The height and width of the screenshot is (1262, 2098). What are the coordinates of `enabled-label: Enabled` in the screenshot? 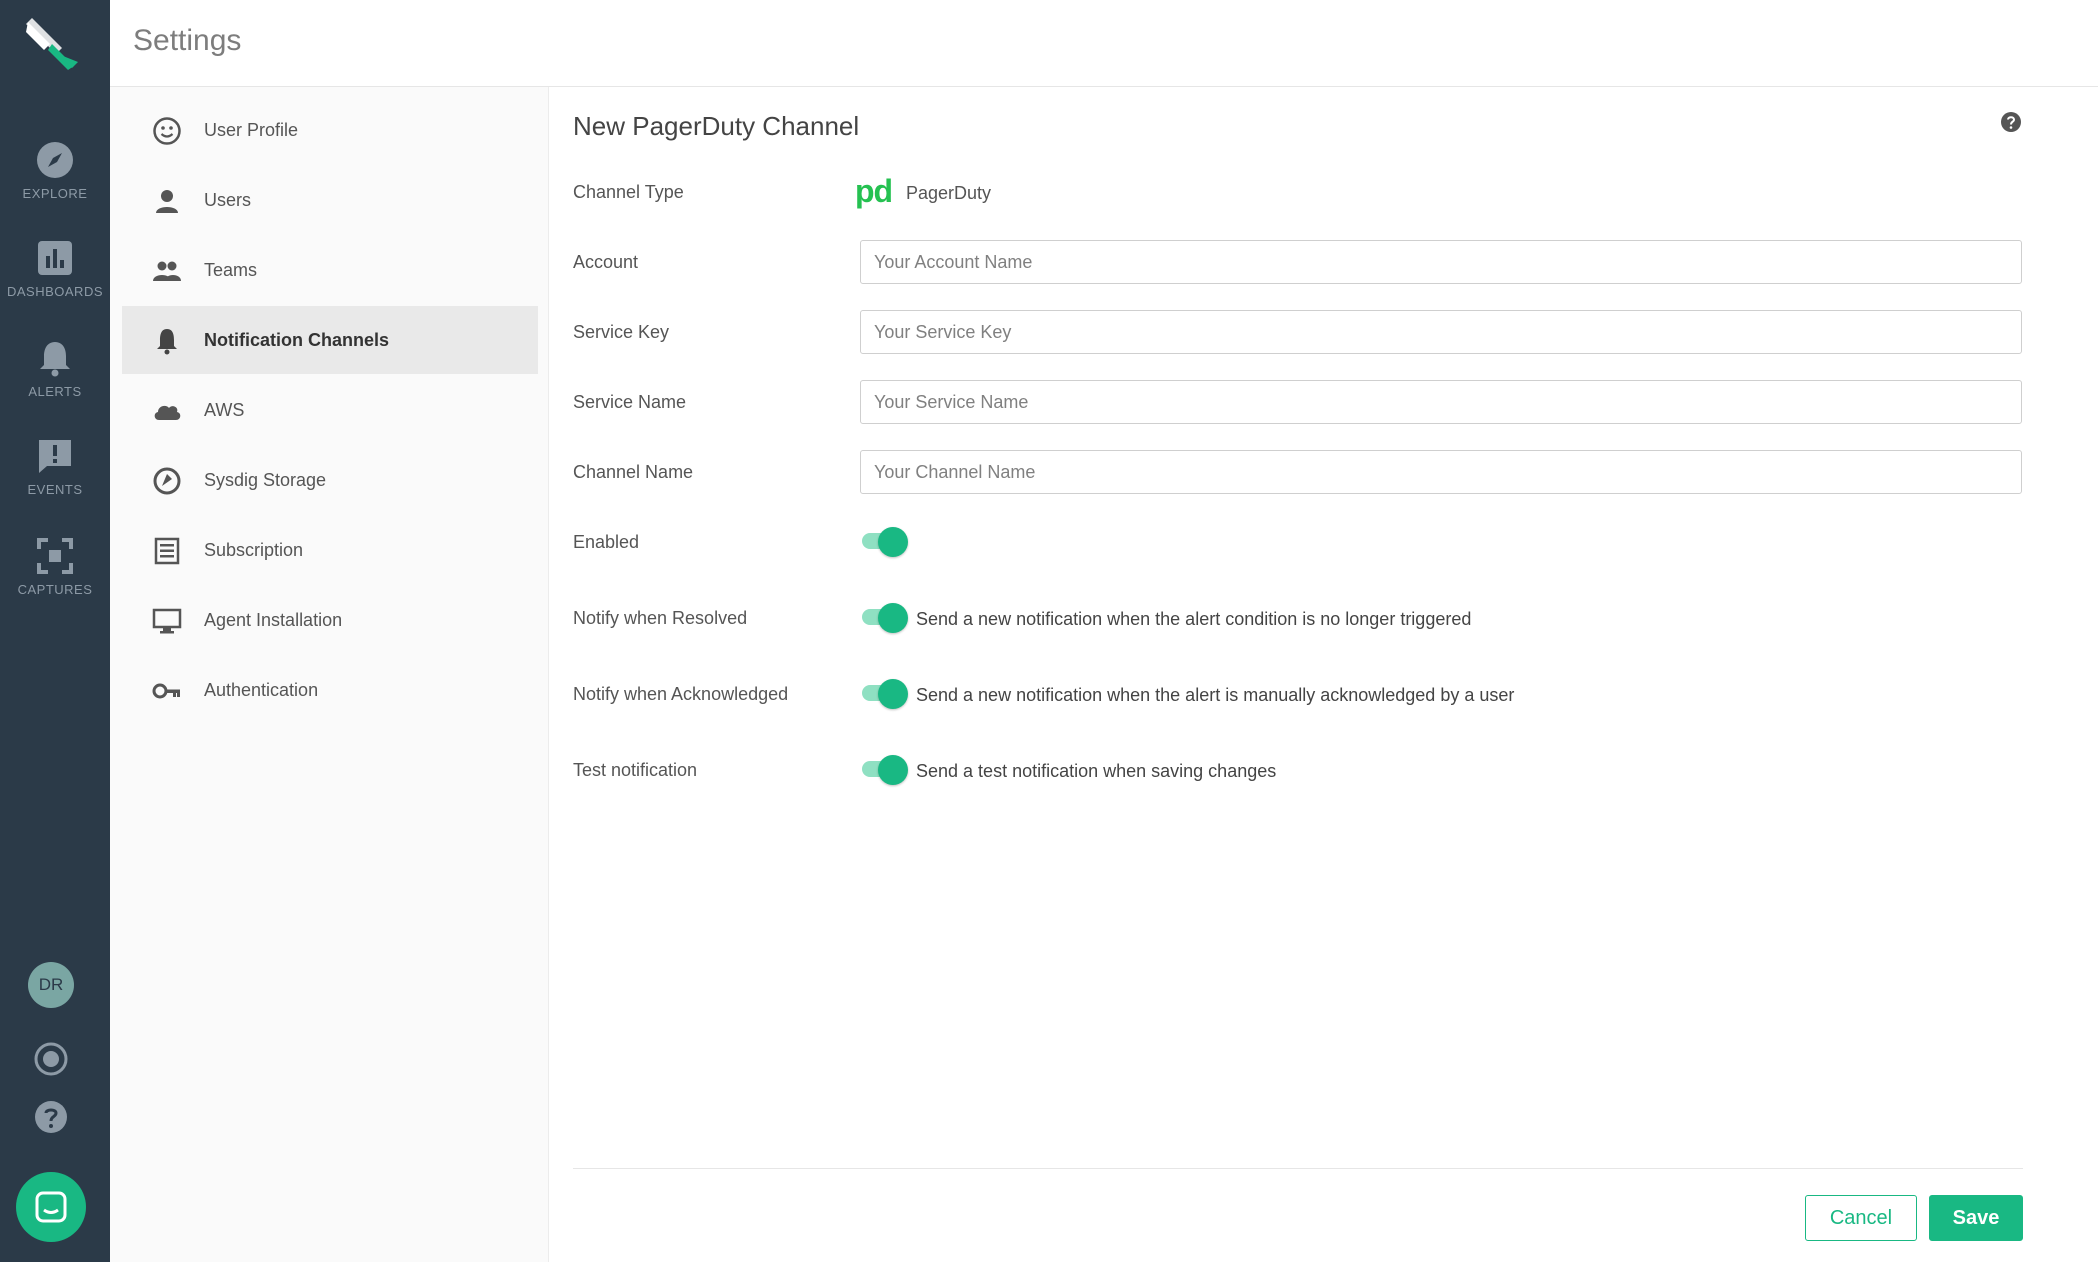 It's located at (606, 542).